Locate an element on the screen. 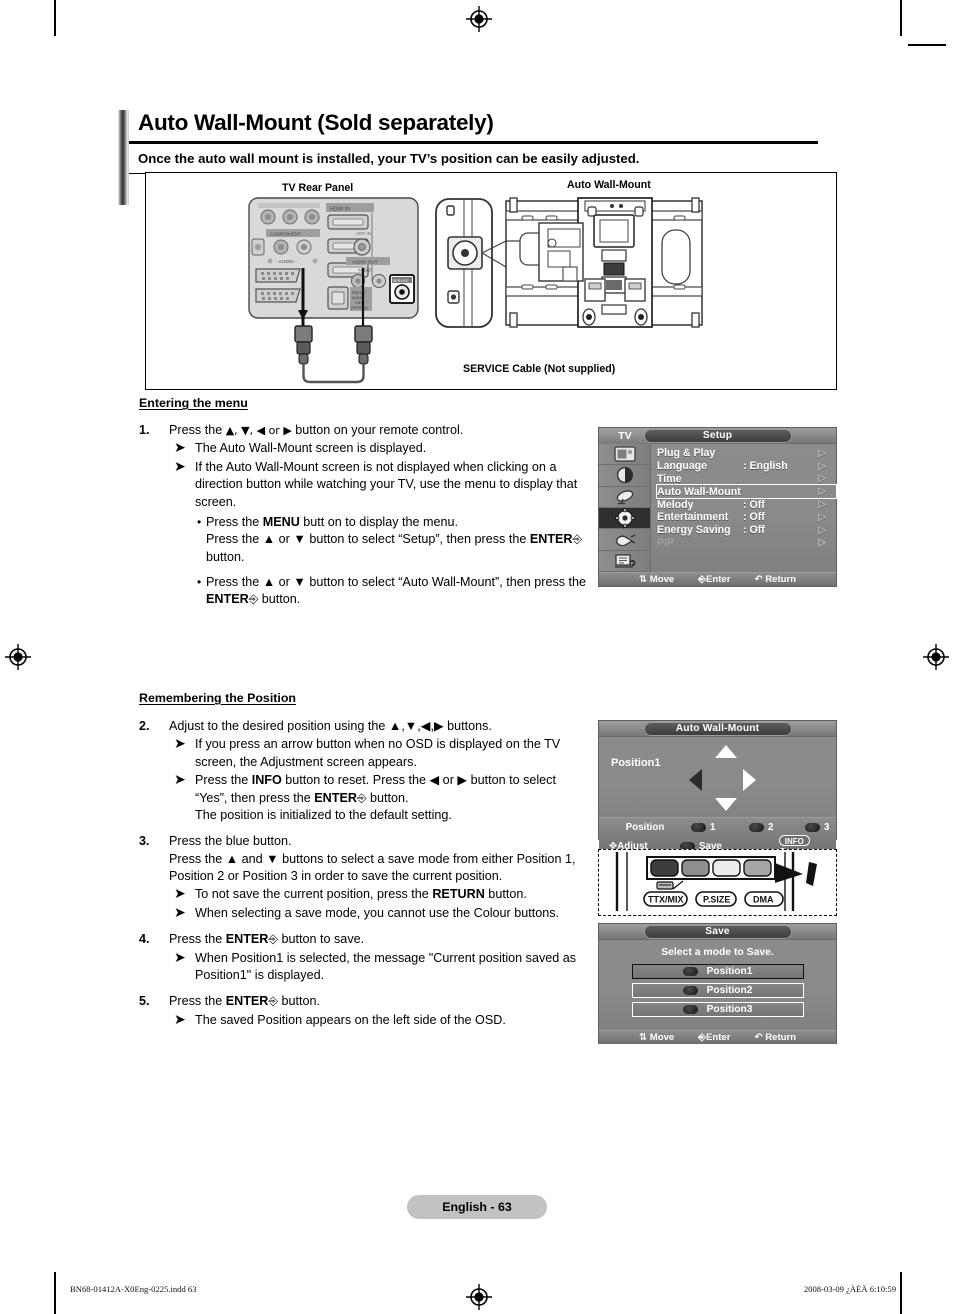 This screenshot has height=1314, width=954. save-option-position2: Position2 is located at coordinates (717, 990).